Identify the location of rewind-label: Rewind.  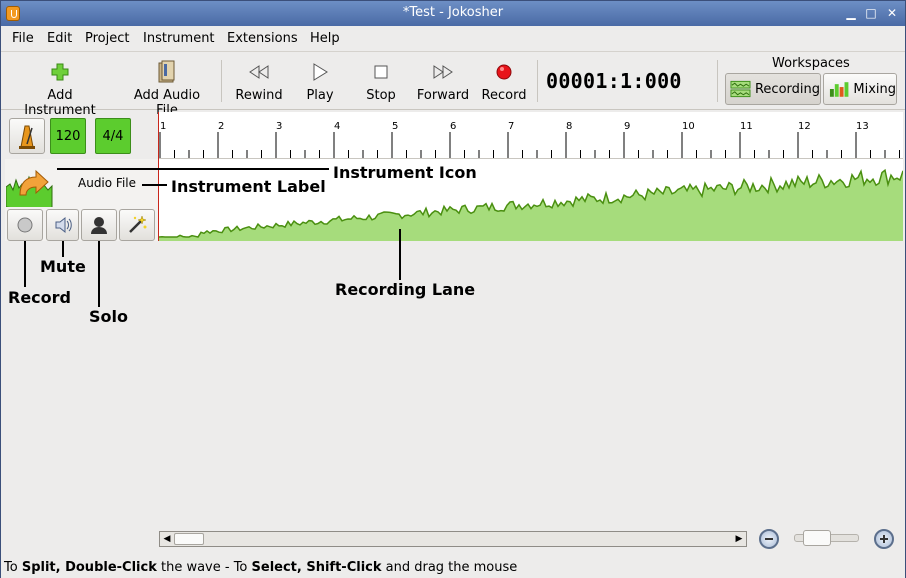
(259, 95).